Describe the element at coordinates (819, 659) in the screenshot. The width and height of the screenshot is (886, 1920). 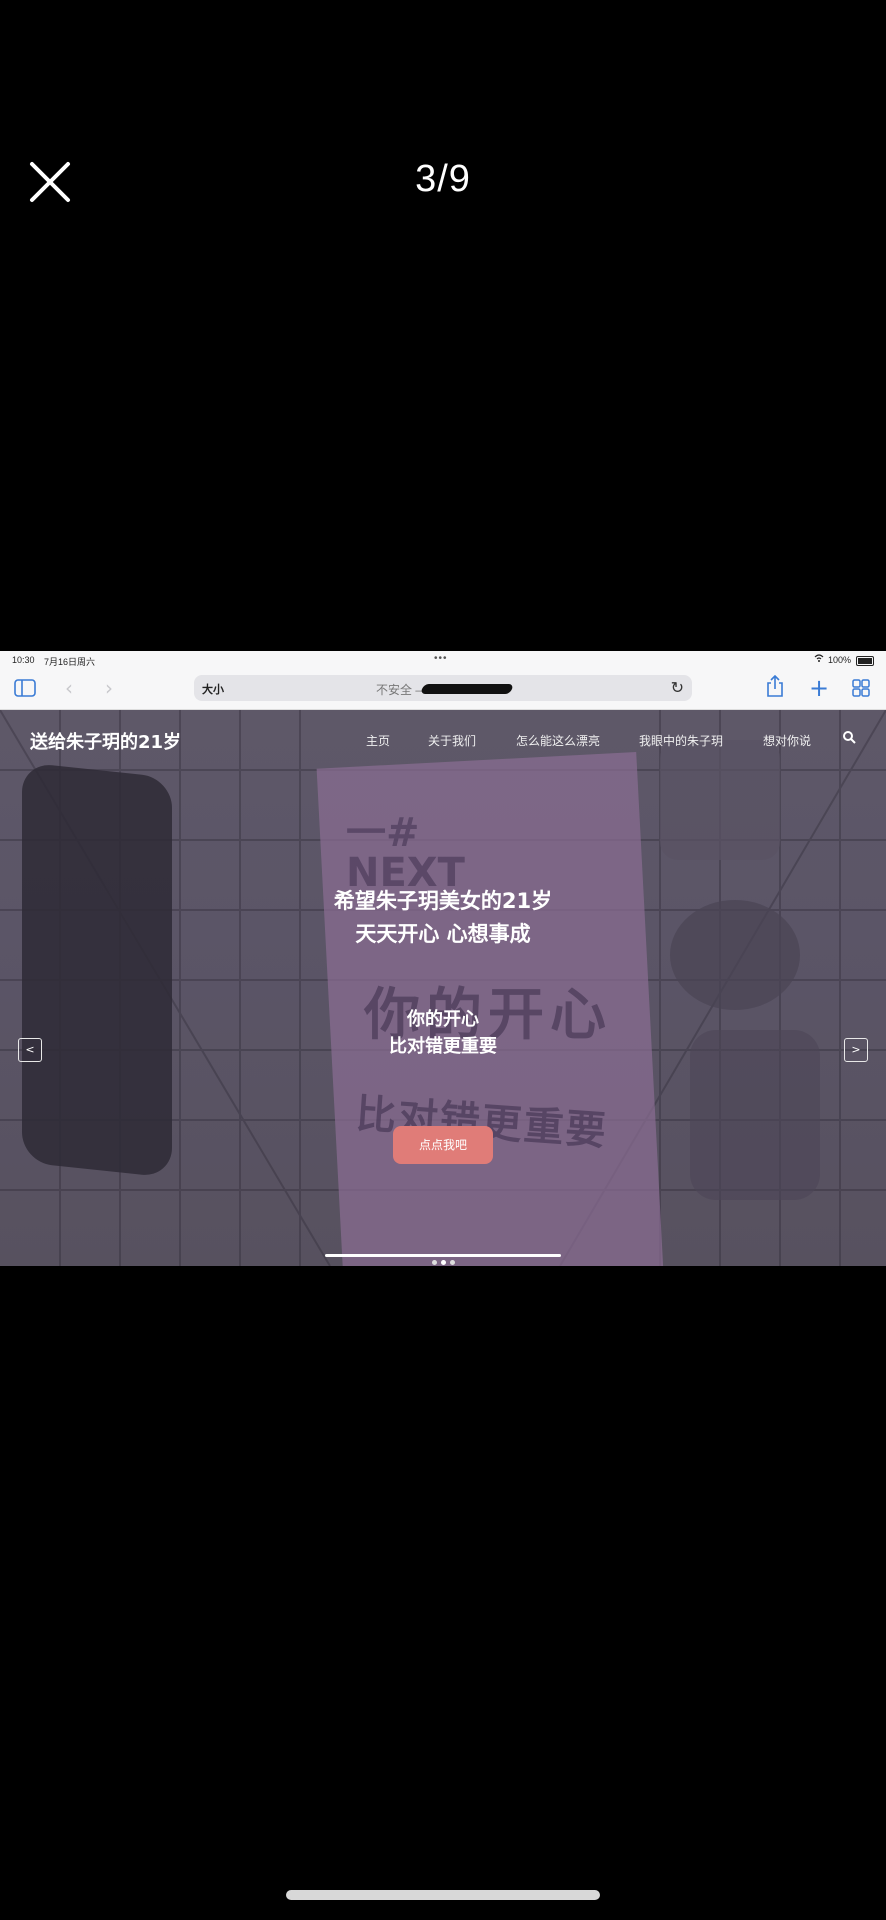
I see `wifi-icon` at that location.